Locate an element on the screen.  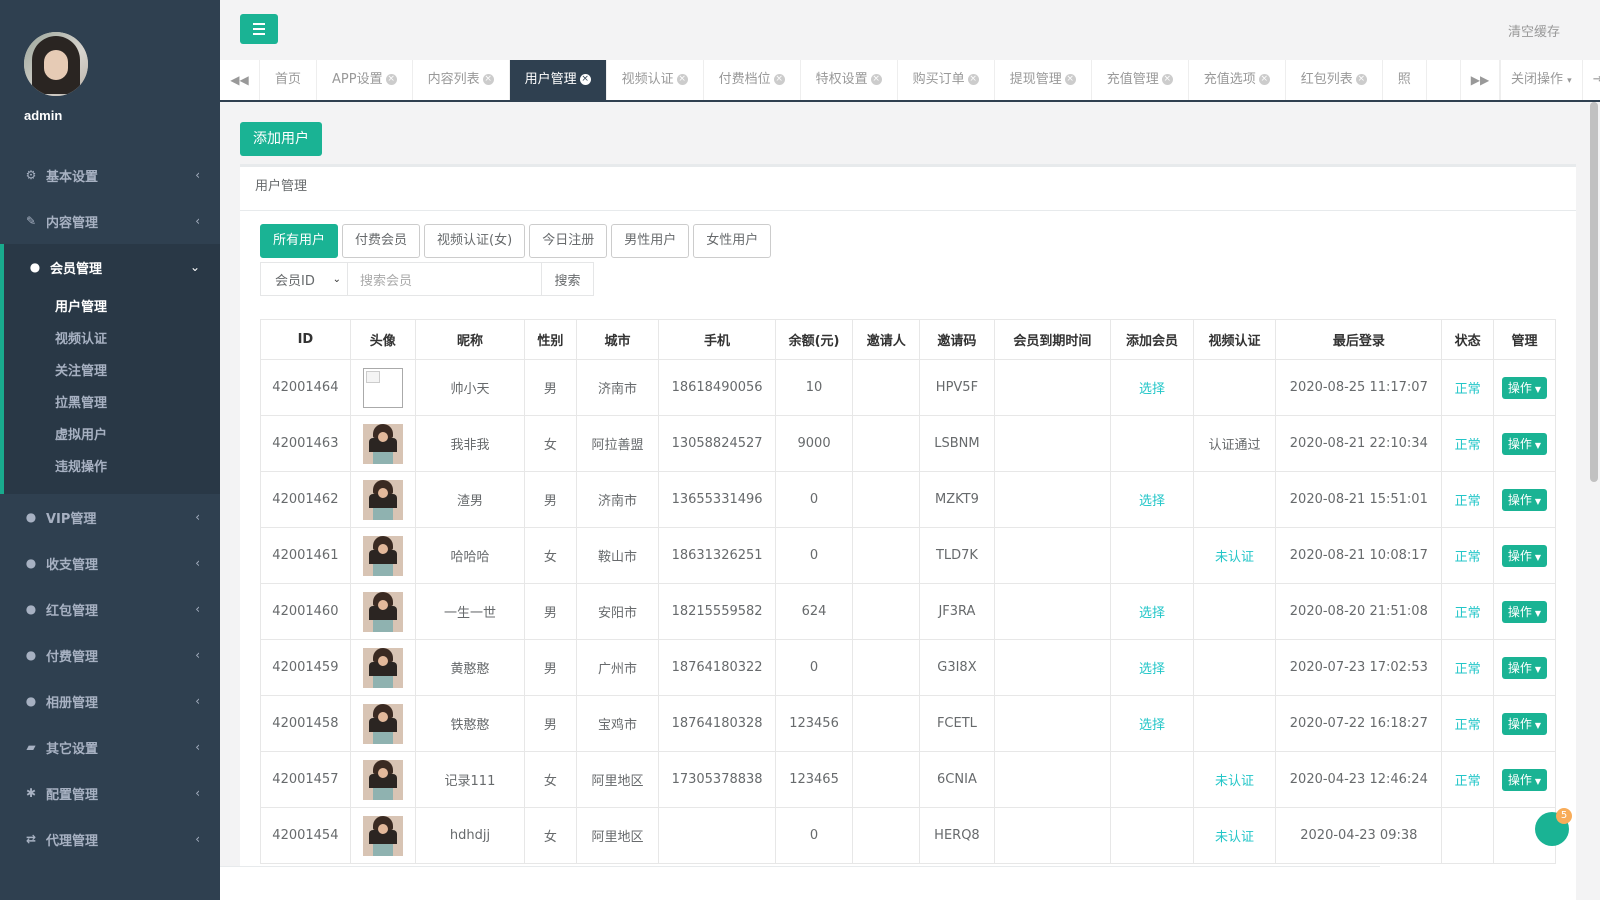
sidebar-item-8: ▰ 其它设置 ‹ is located at coordinates (110, 747).